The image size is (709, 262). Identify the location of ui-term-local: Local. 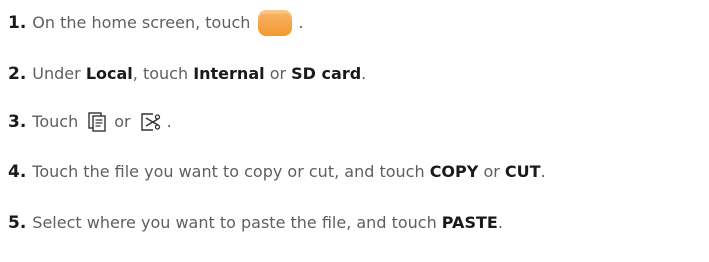
(109, 73).